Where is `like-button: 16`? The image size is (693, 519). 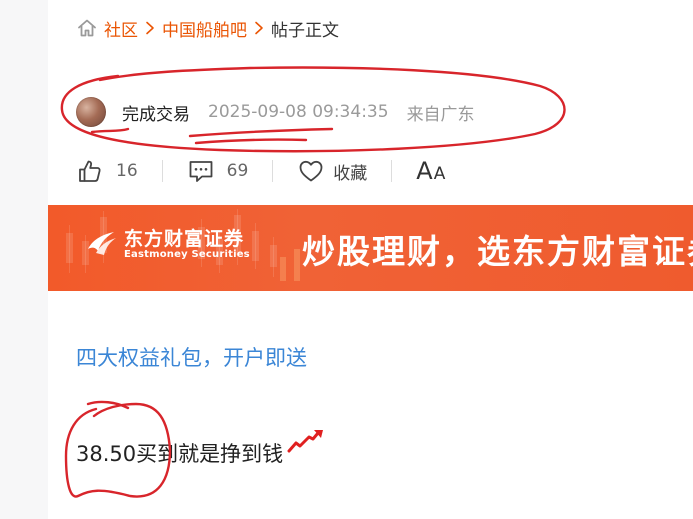
like-button: 16 is located at coordinates (107, 171).